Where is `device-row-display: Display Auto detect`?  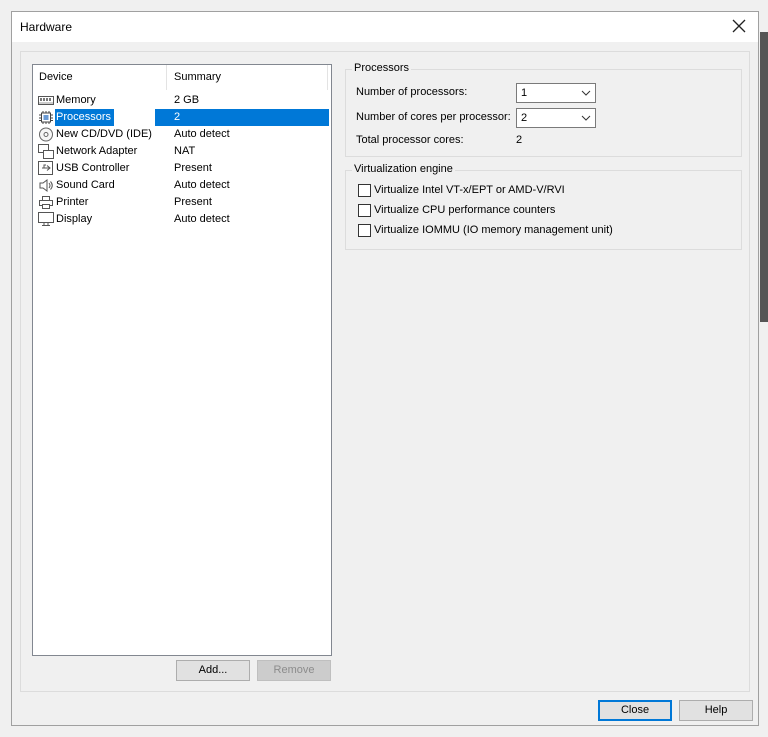
device-row-display: Display Auto detect is located at coordinates (183, 219).